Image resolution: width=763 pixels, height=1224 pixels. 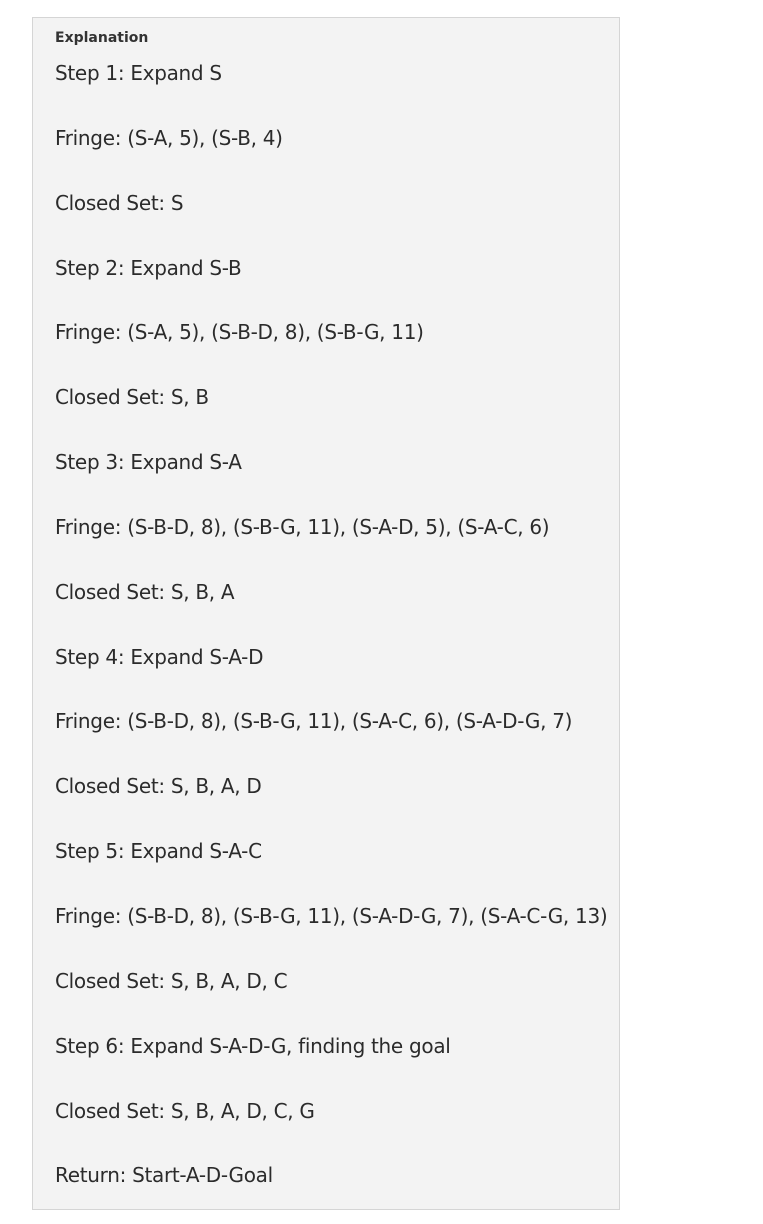 What do you see at coordinates (145, 591) in the screenshot?
I see `explanation-line: Closed Set: S, B, A` at bounding box center [145, 591].